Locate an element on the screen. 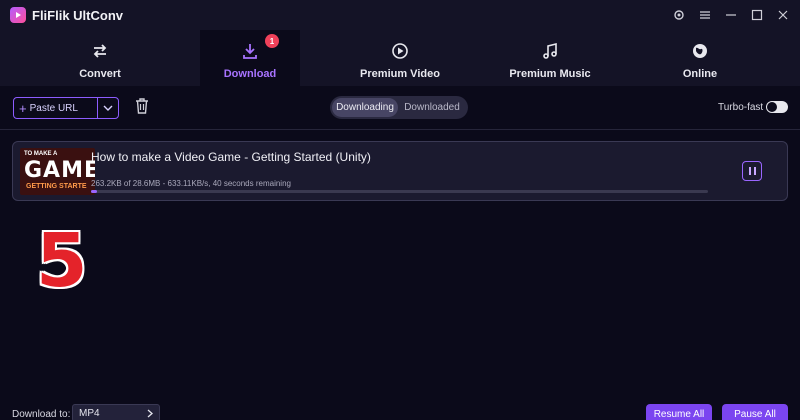 The height and width of the screenshot is (420, 800). close-icon is located at coordinates (783, 15).